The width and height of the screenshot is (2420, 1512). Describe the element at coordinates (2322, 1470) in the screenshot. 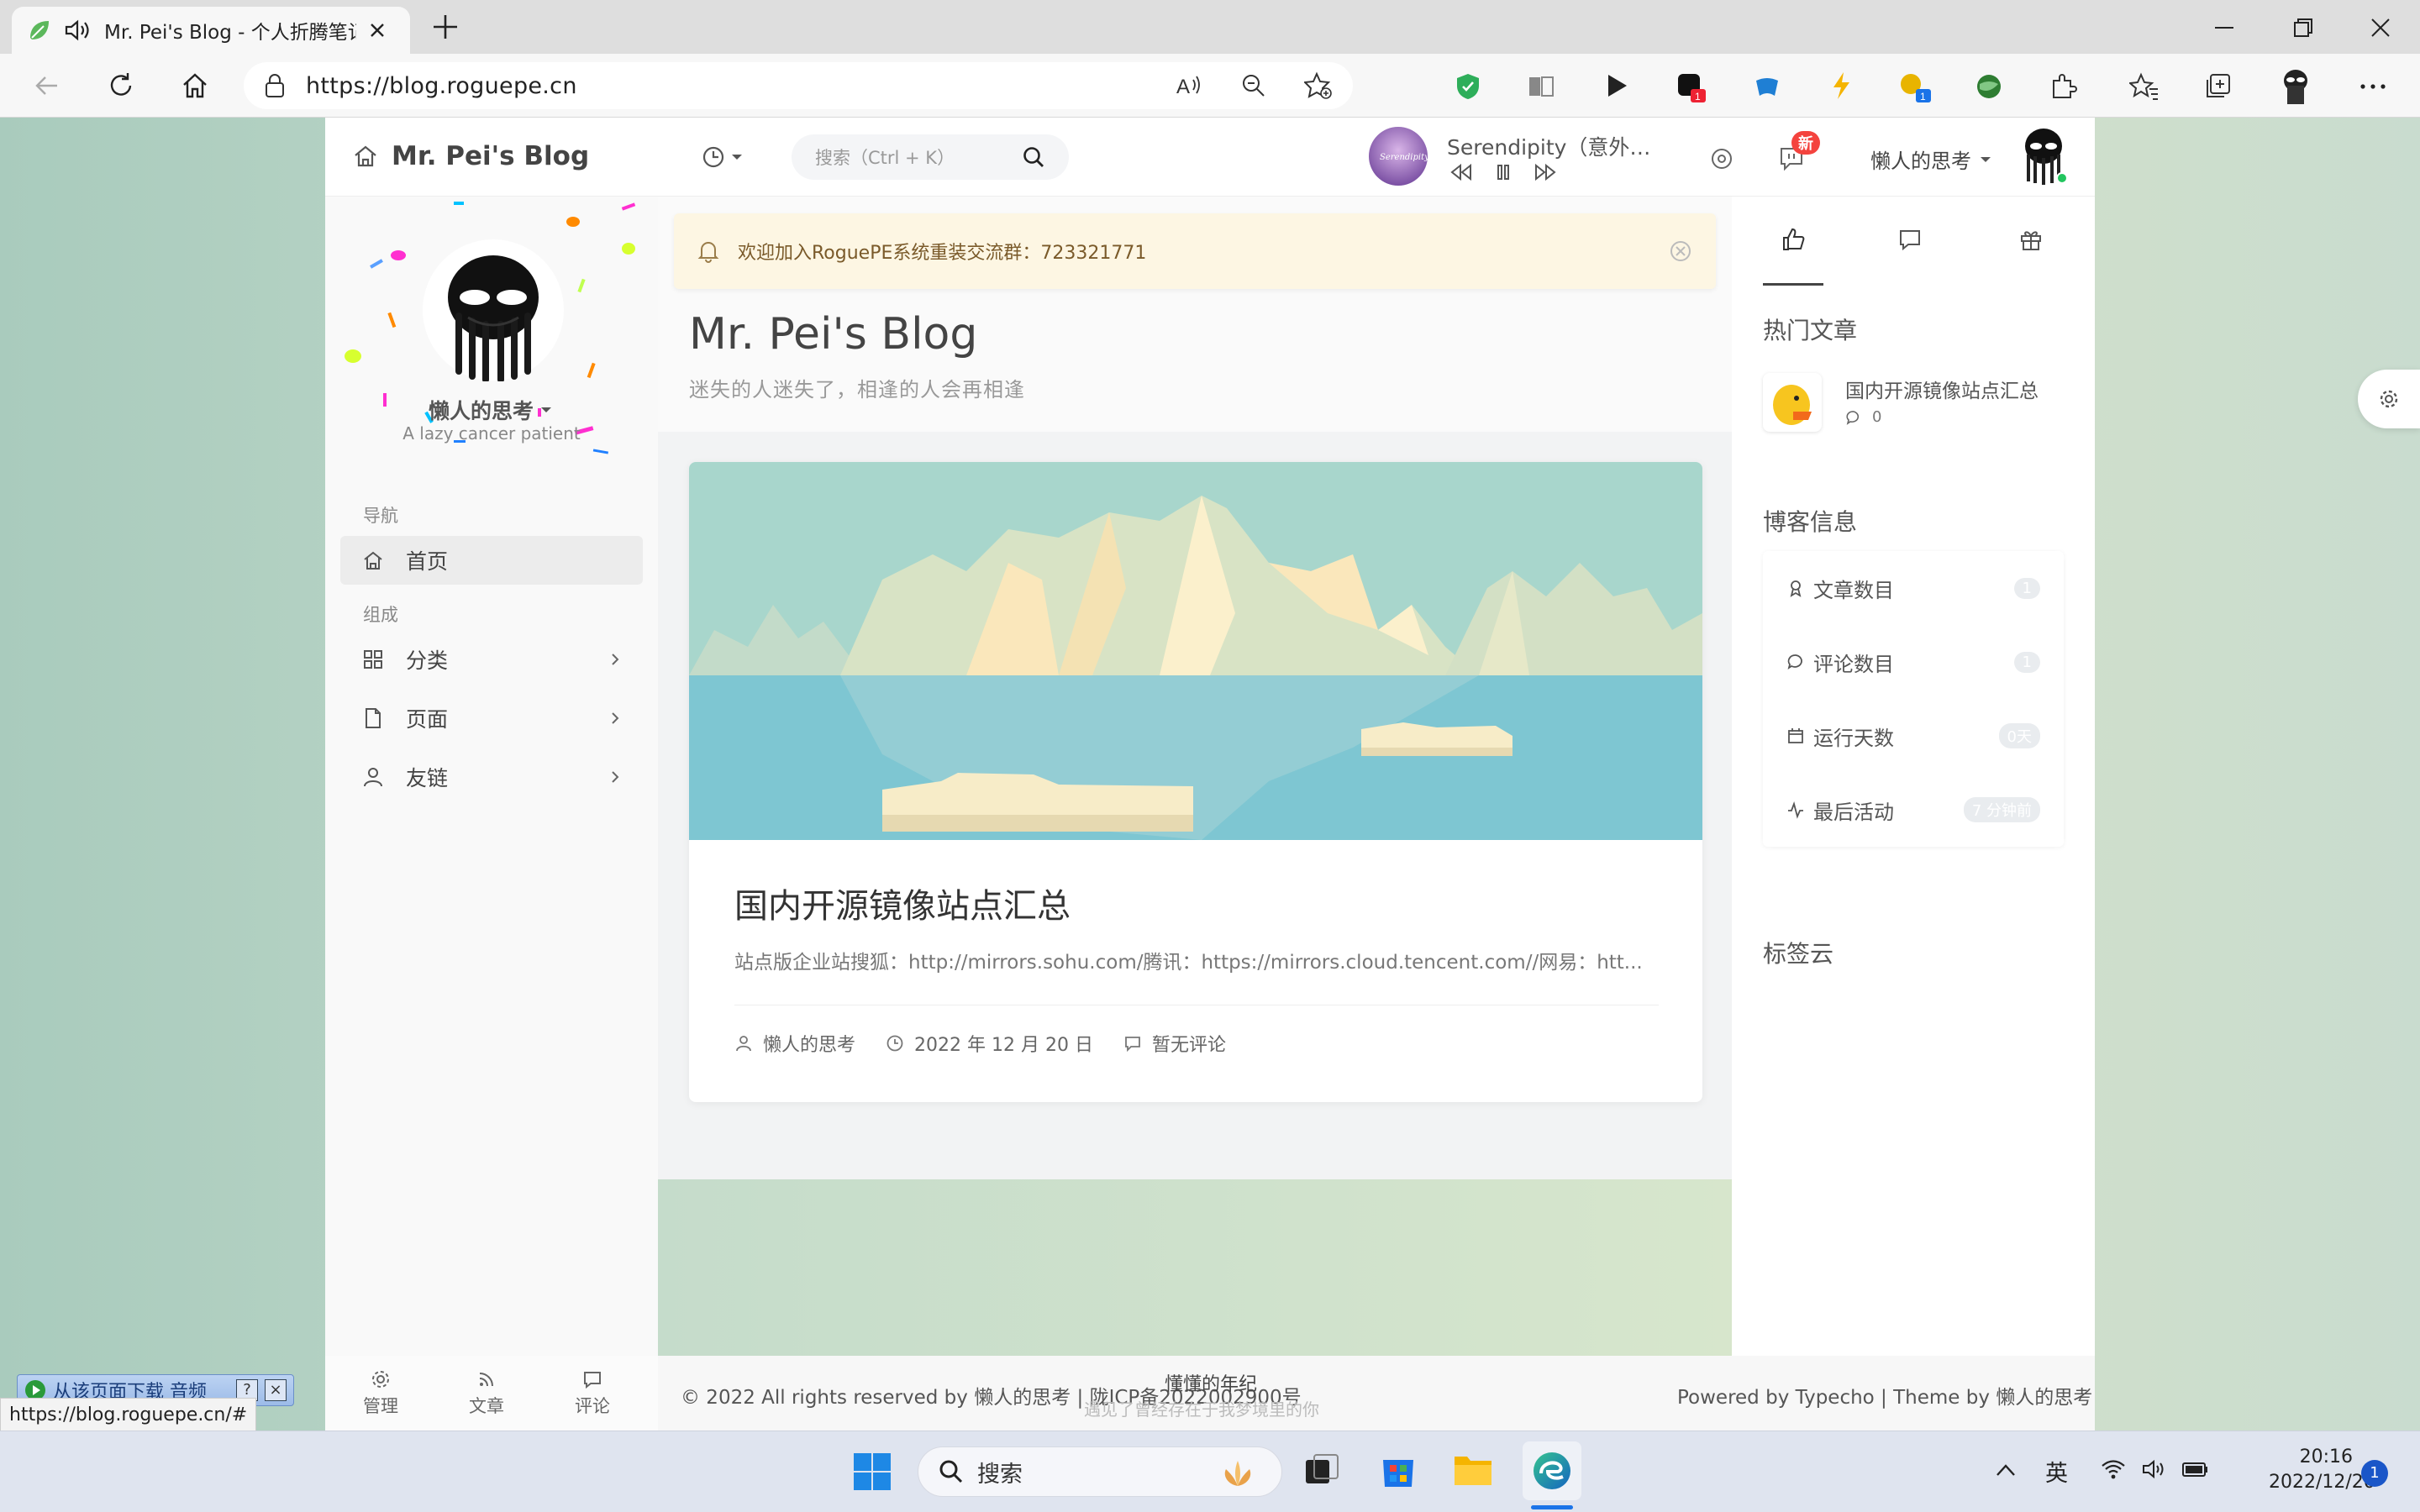

I see `clock: 20:16 2022/12/20` at that location.